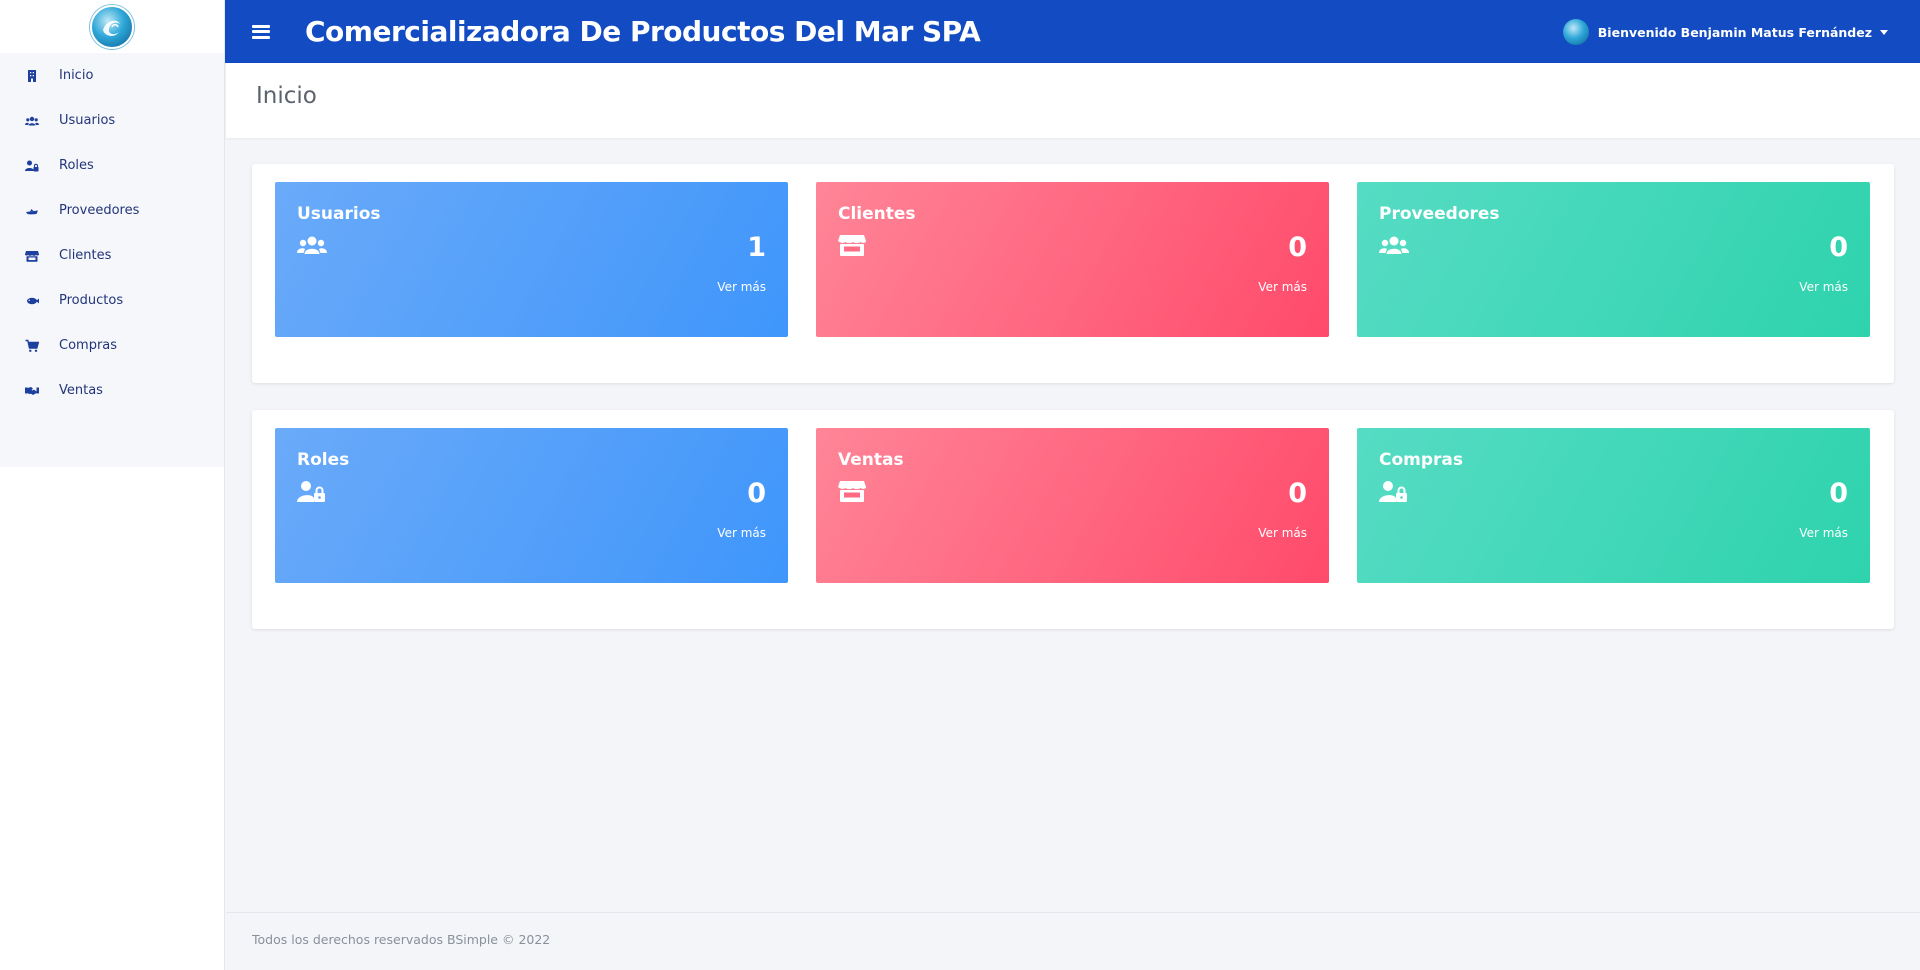 This screenshot has width=1920, height=970. I want to click on company-logo, so click(112, 26).